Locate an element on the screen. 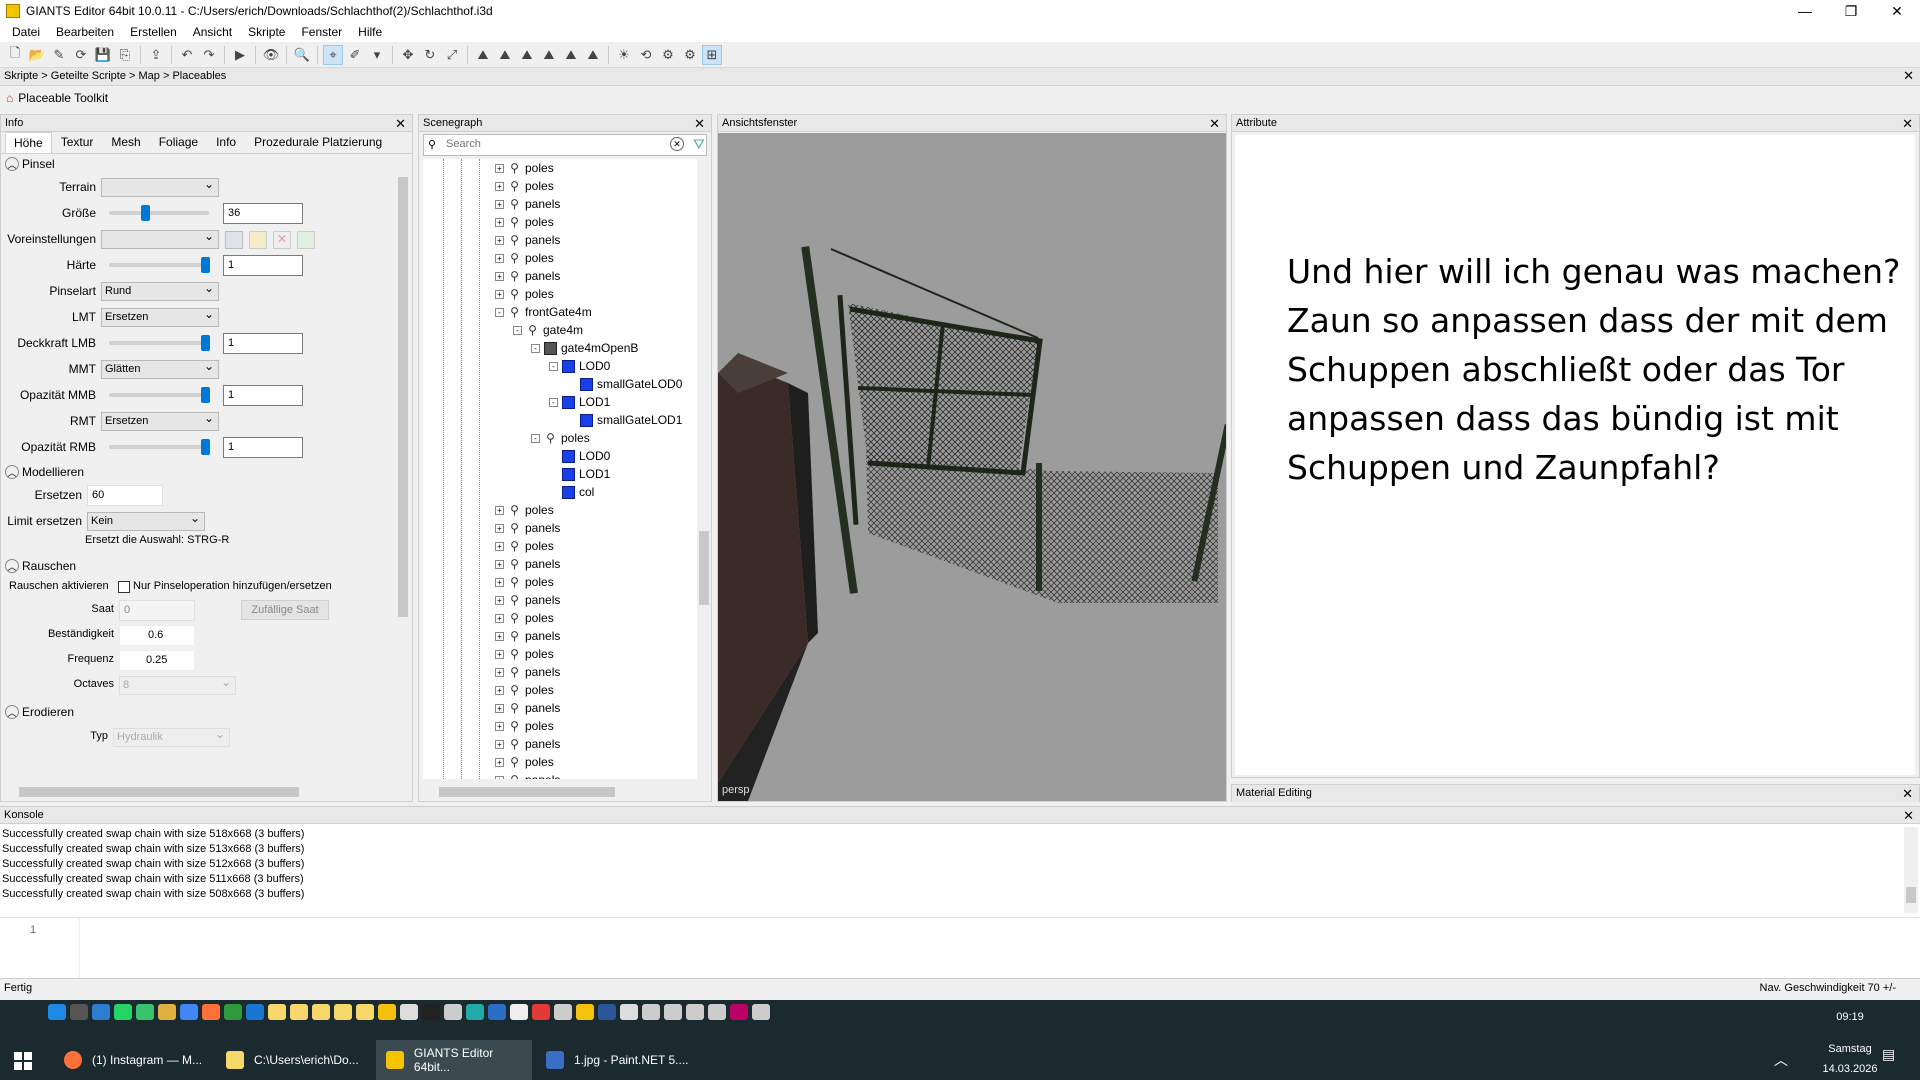 The image size is (1920, 1080). saat-input: 0 is located at coordinates (157, 610).